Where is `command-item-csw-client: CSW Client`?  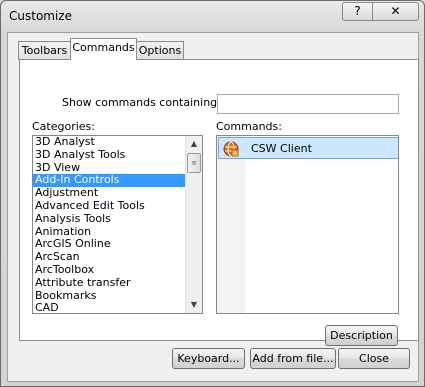 command-item-csw-client: CSW Client is located at coordinates (308, 148).